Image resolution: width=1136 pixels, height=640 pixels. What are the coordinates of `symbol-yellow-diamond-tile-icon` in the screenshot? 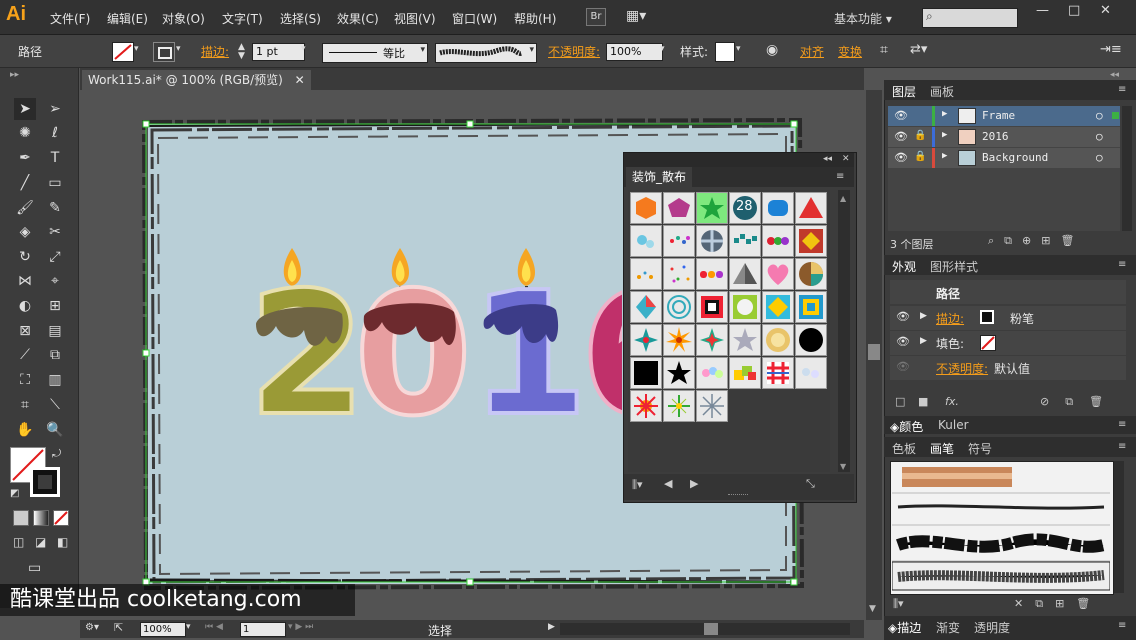 It's located at (778, 307).